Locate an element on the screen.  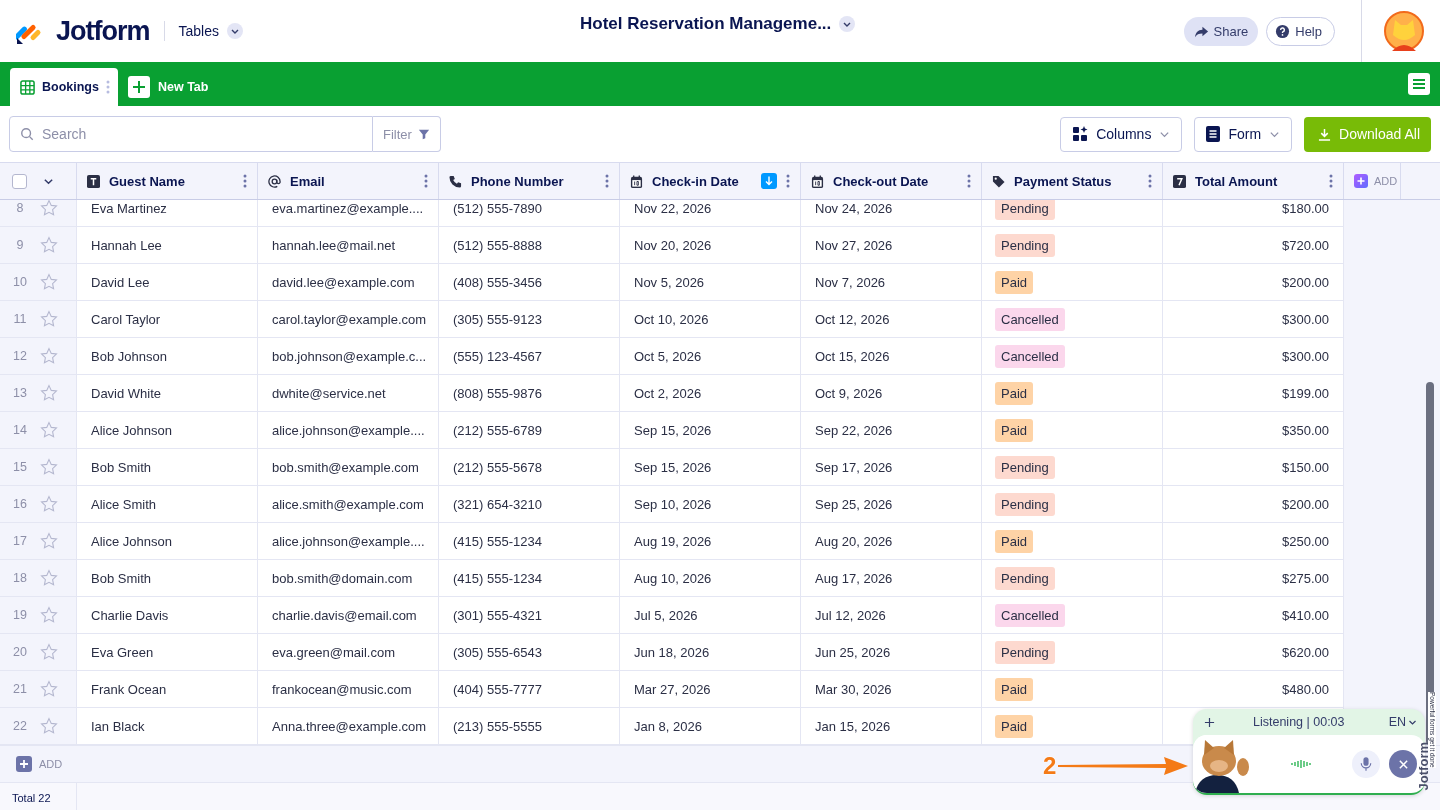
column-header: Check-out Date is located at coordinates (881, 181).